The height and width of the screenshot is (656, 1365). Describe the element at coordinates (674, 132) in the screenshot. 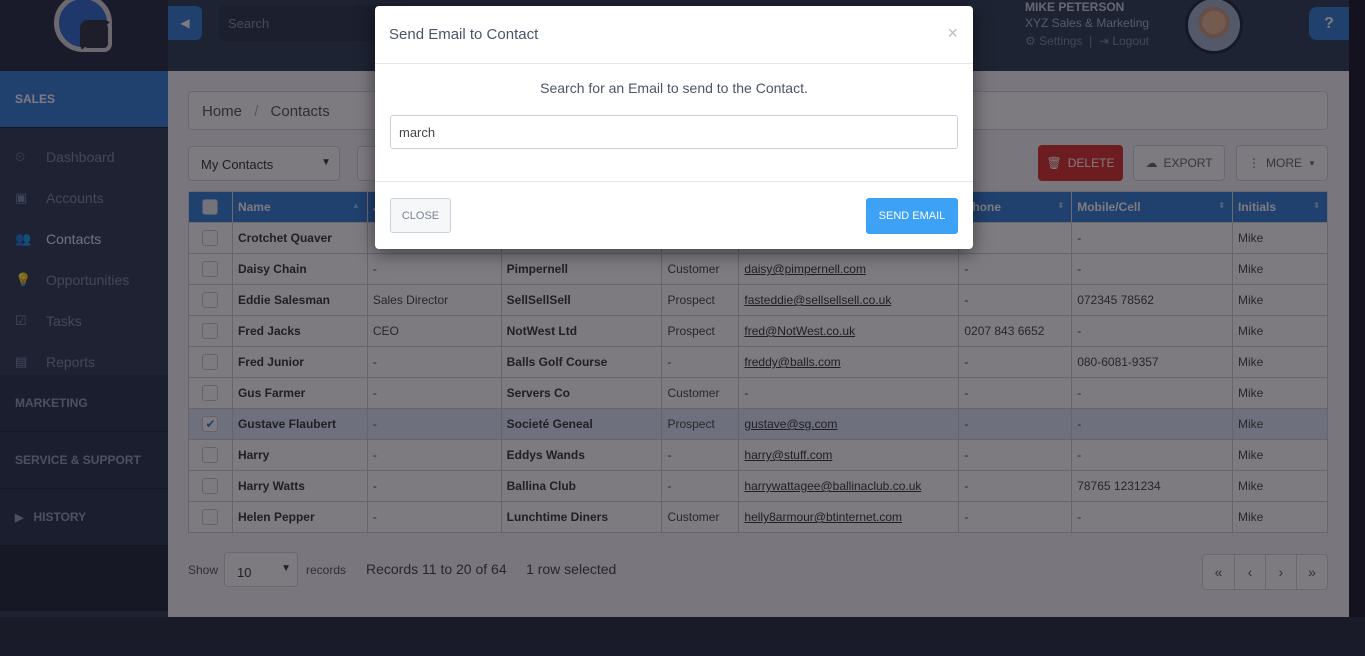

I see `email-search-input` at that location.